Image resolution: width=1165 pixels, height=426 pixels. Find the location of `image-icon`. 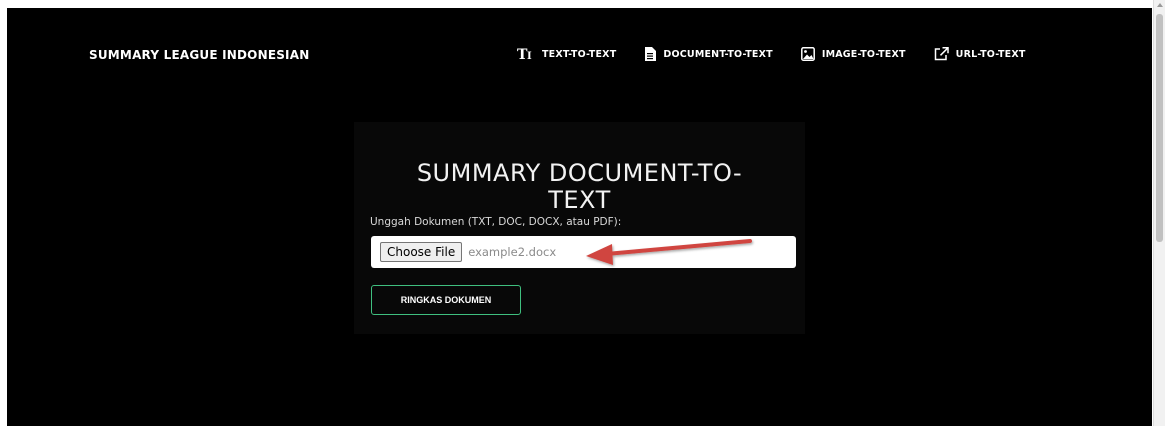

image-icon is located at coordinates (807, 54).